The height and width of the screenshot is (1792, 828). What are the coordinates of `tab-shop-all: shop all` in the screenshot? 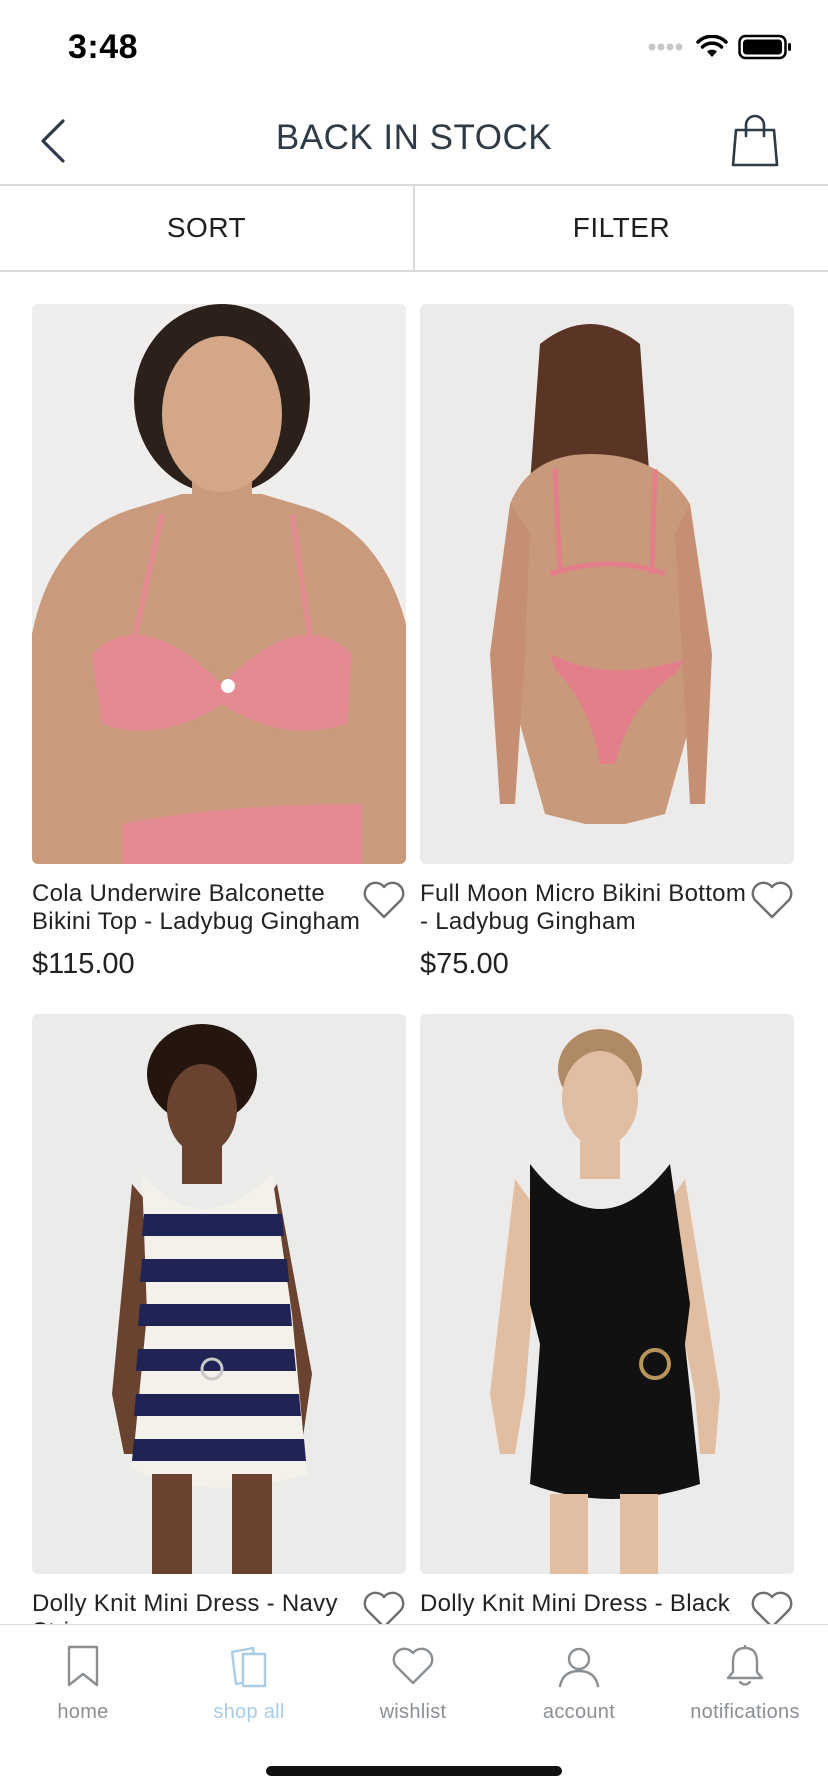 It's located at (249, 1683).